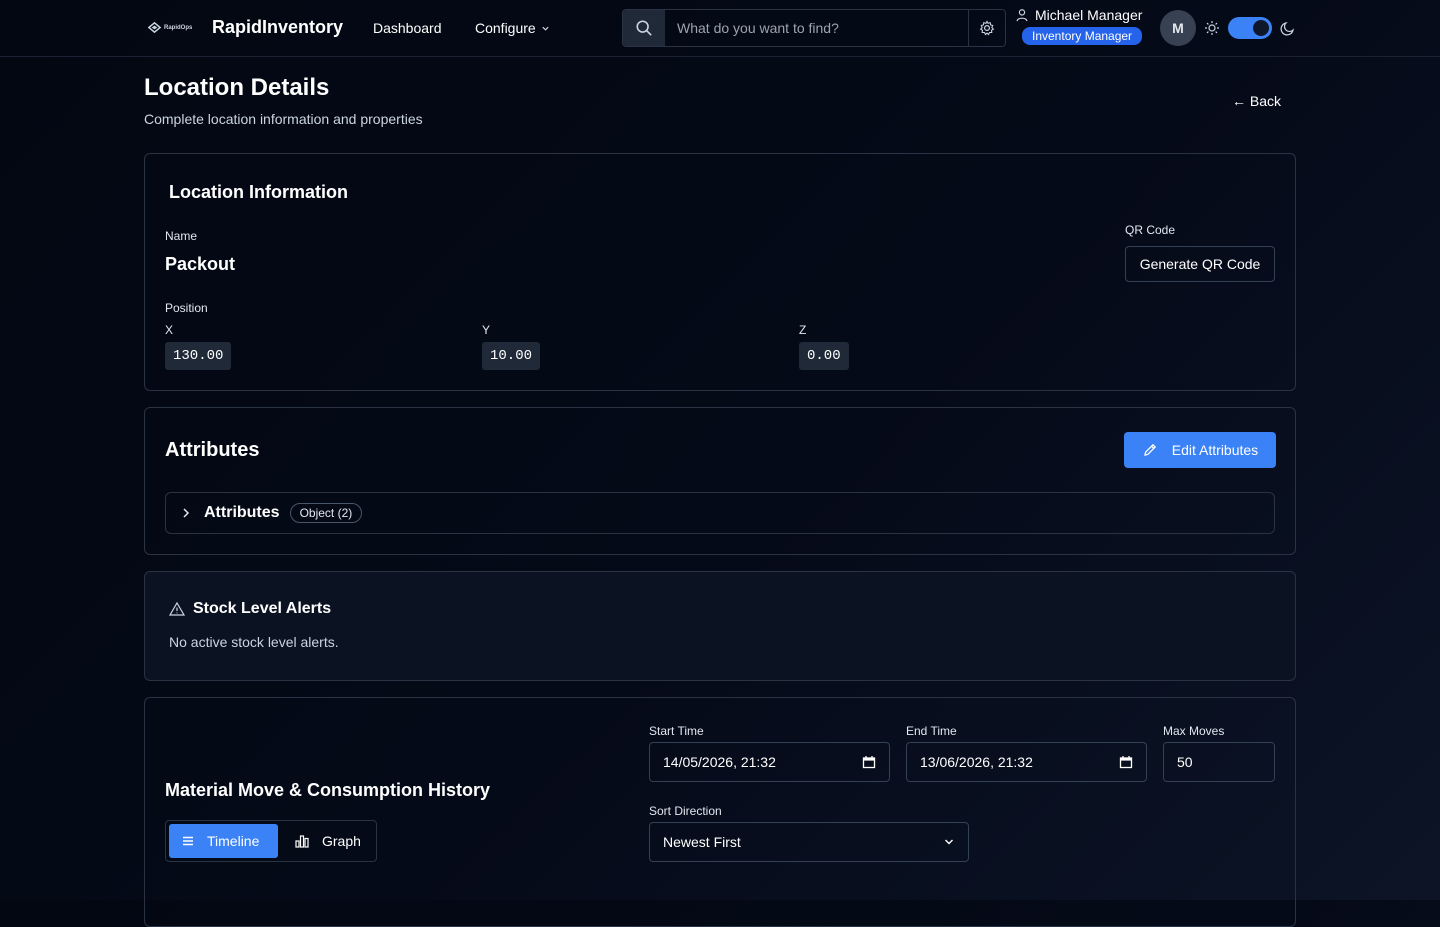  I want to click on timeline-view-button: Timeline, so click(223, 841).